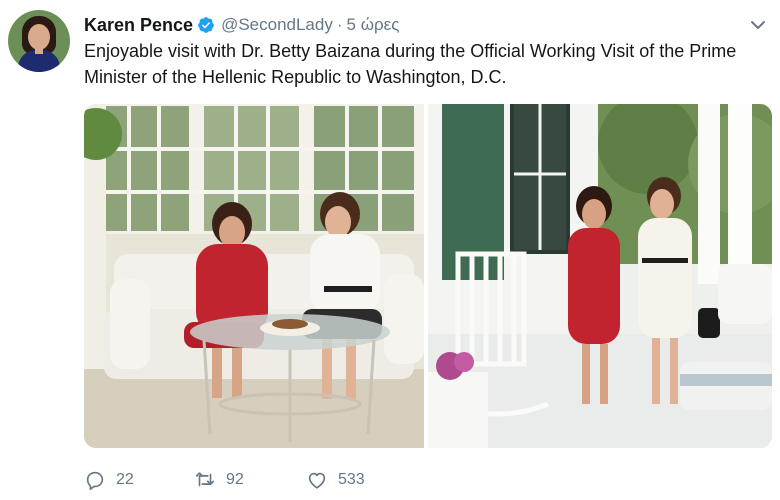 This screenshot has height=500, width=780. I want to click on author-name: Karen Pence, so click(138, 25).